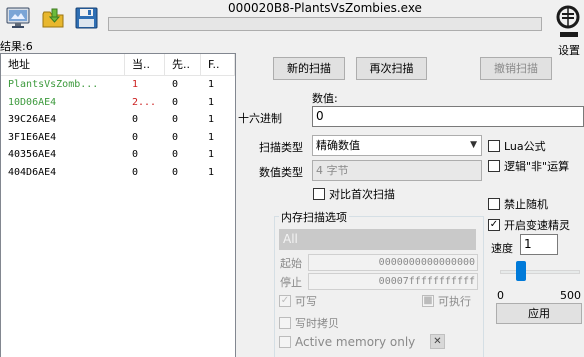 Image resolution: width=584 pixels, height=357 pixels. I want to click on column-header-current: 当.., so click(145, 64).